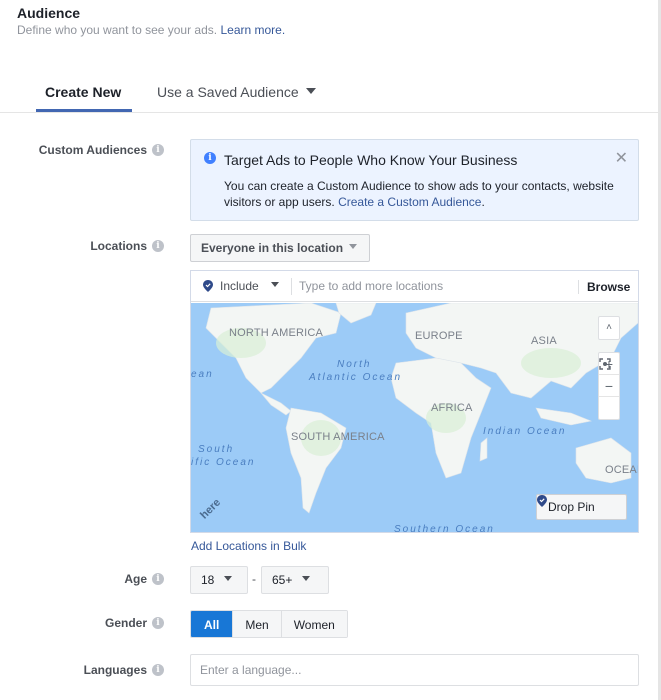 The image size is (661, 700). Describe the element at coordinates (414, 670) in the screenshot. I see `language-input` at that location.